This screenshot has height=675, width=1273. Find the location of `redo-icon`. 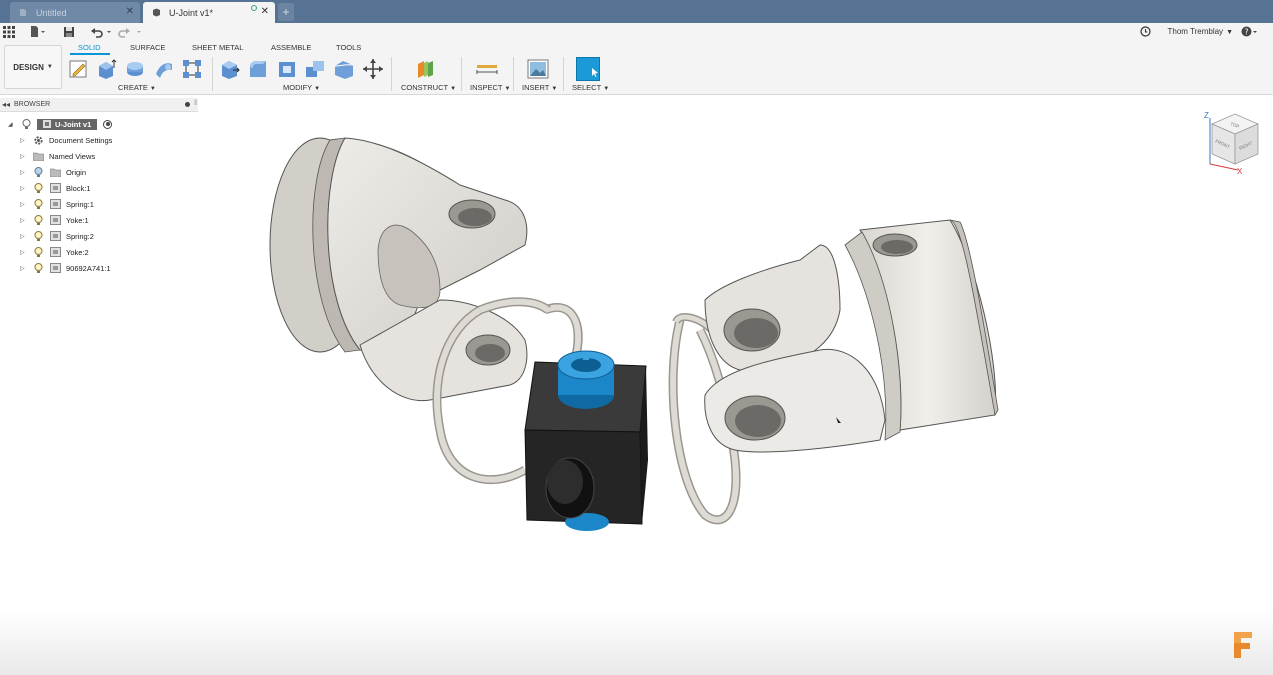

redo-icon is located at coordinates (131, 32).